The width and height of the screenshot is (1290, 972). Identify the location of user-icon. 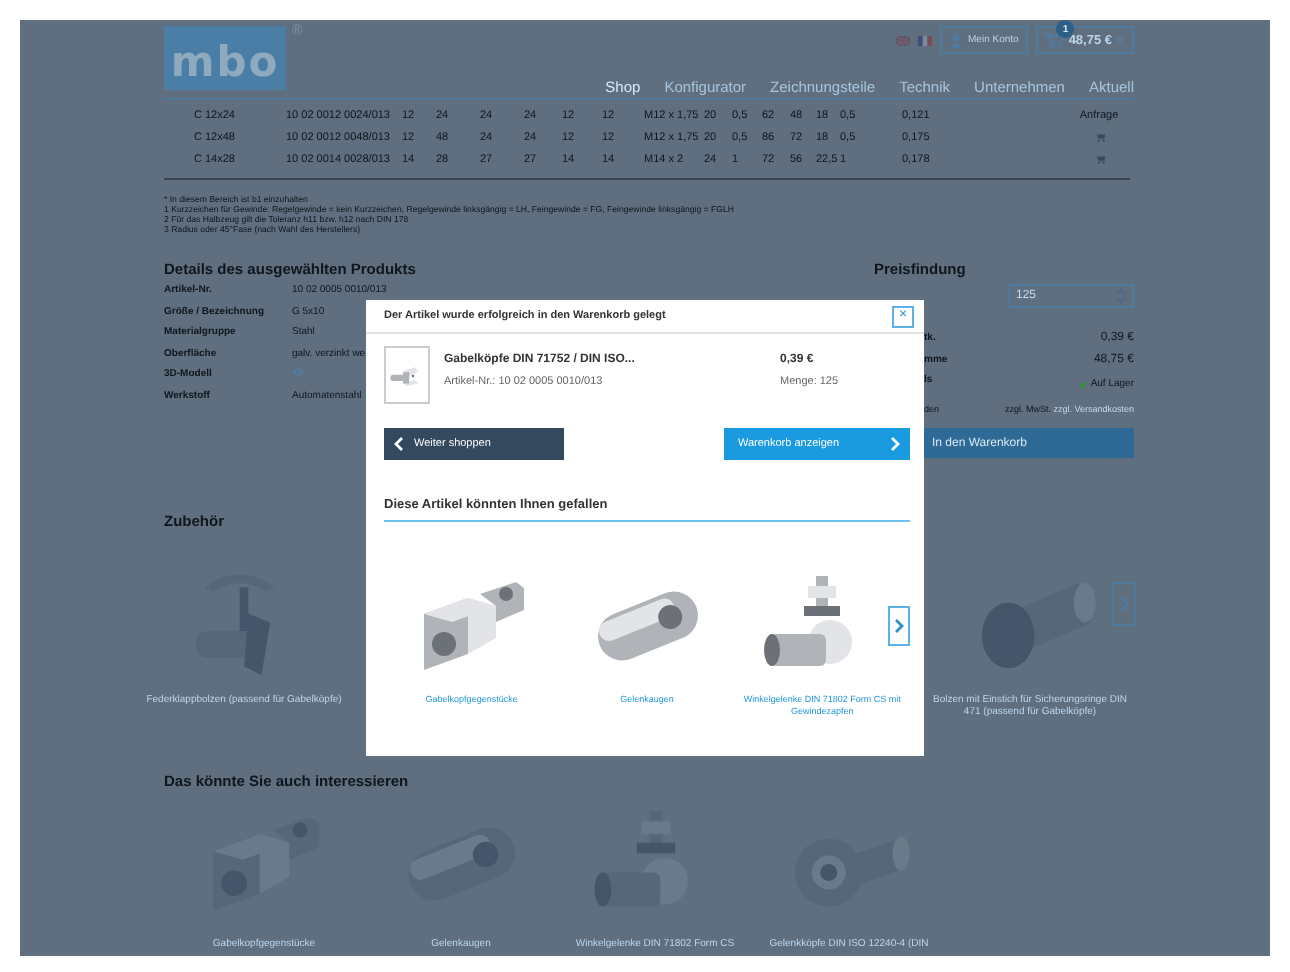
(956, 40).